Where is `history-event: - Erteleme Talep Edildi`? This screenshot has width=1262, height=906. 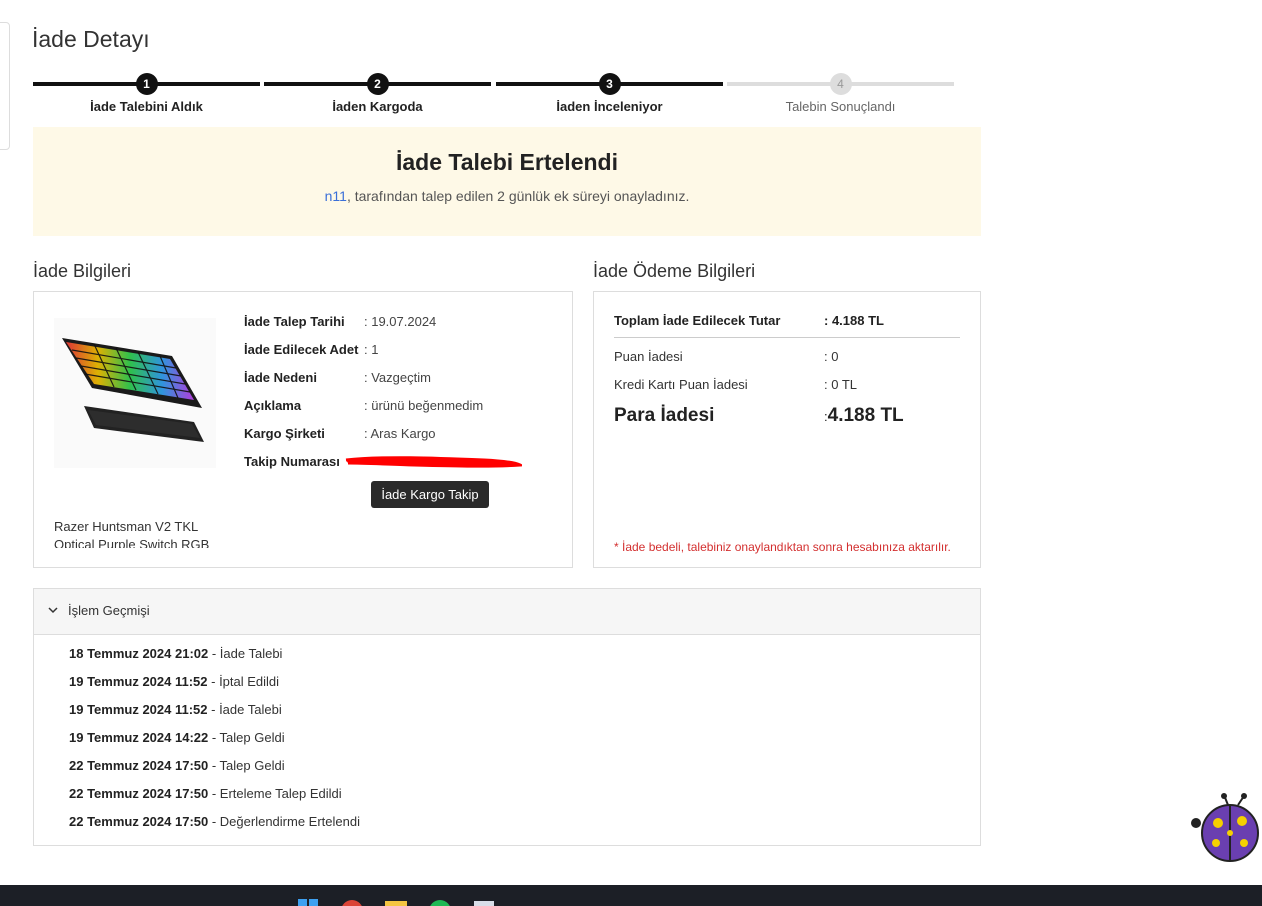
history-event: - Erteleme Talep Edildi is located at coordinates (275, 793).